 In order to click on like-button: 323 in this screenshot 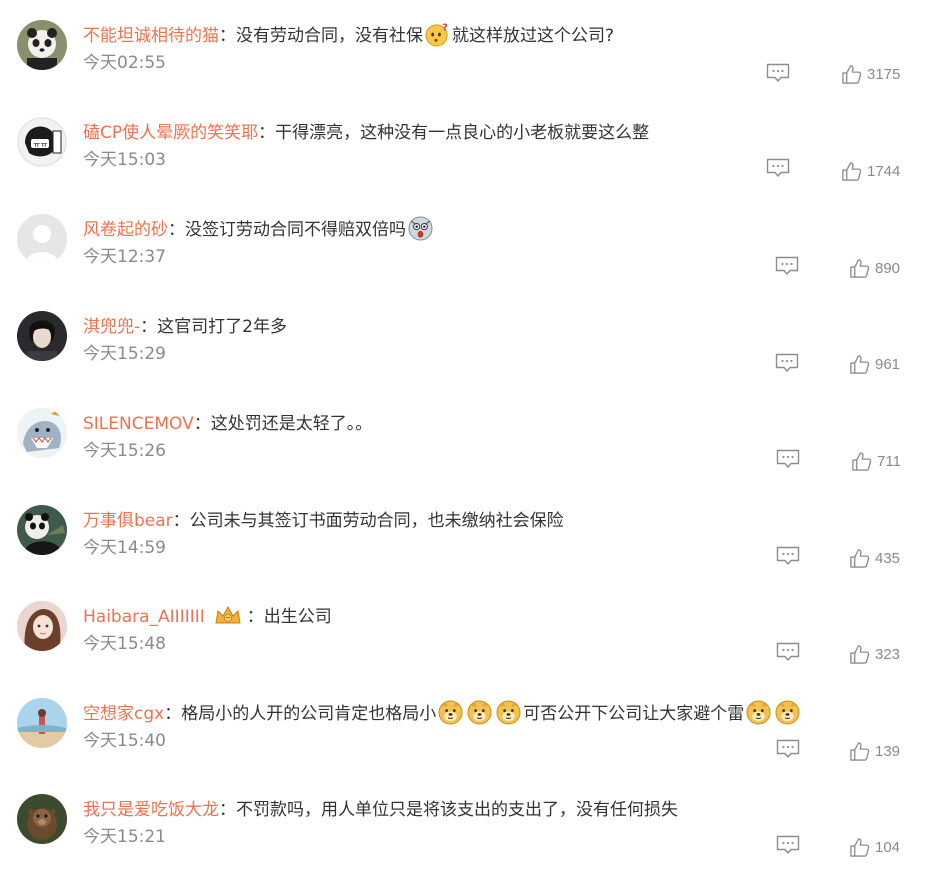, I will do `click(874, 654)`.